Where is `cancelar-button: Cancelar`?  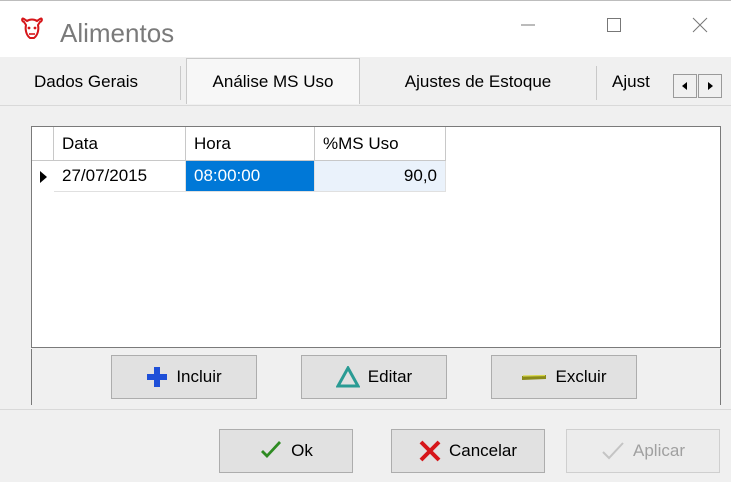 cancelar-button: Cancelar is located at coordinates (468, 451).